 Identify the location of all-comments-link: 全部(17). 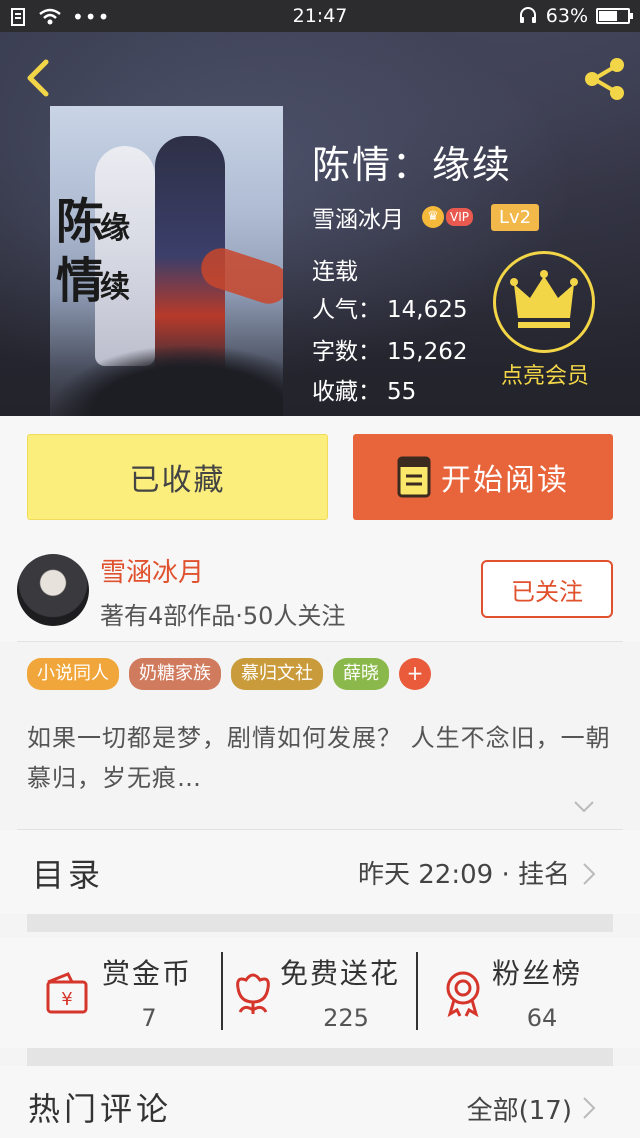
(519, 1108).